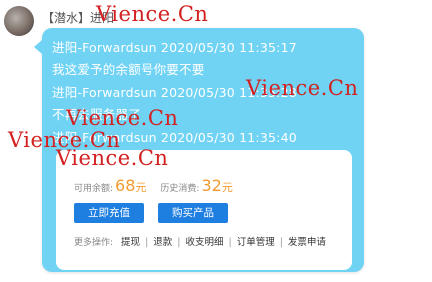  Describe the element at coordinates (125, 185) in the screenshot. I see `available-balance-value: 68` at that location.